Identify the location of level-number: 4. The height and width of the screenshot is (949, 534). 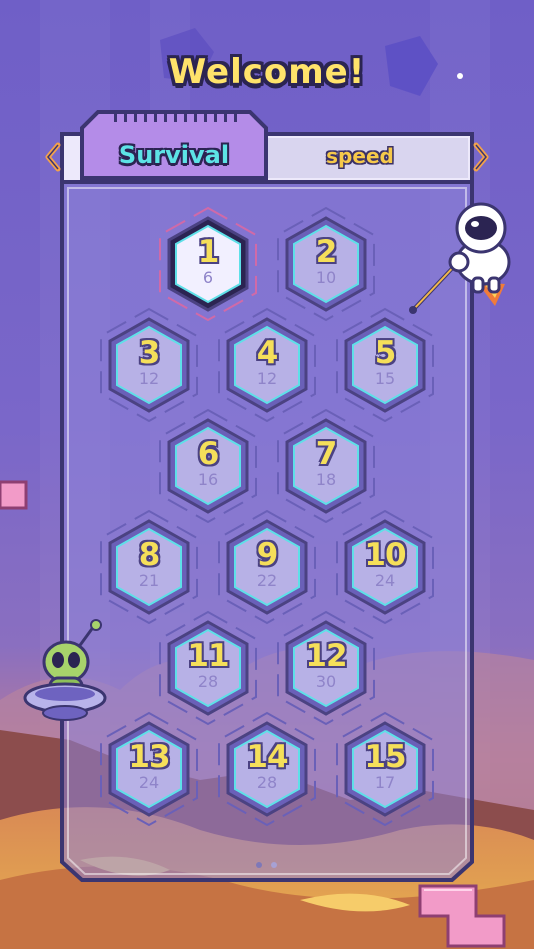
(267, 353).